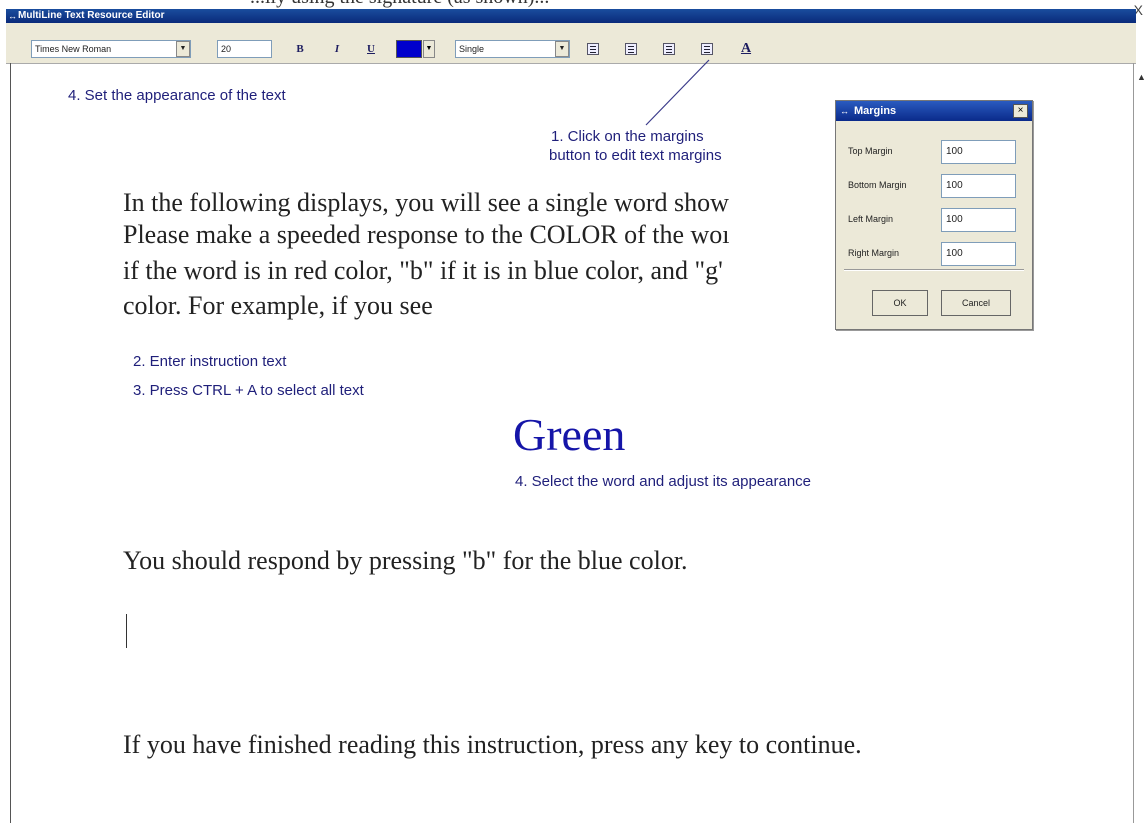 This screenshot has height=827, width=1145. What do you see at coordinates (978, 186) in the screenshot?
I see `bottom-margin-input: 100` at bounding box center [978, 186].